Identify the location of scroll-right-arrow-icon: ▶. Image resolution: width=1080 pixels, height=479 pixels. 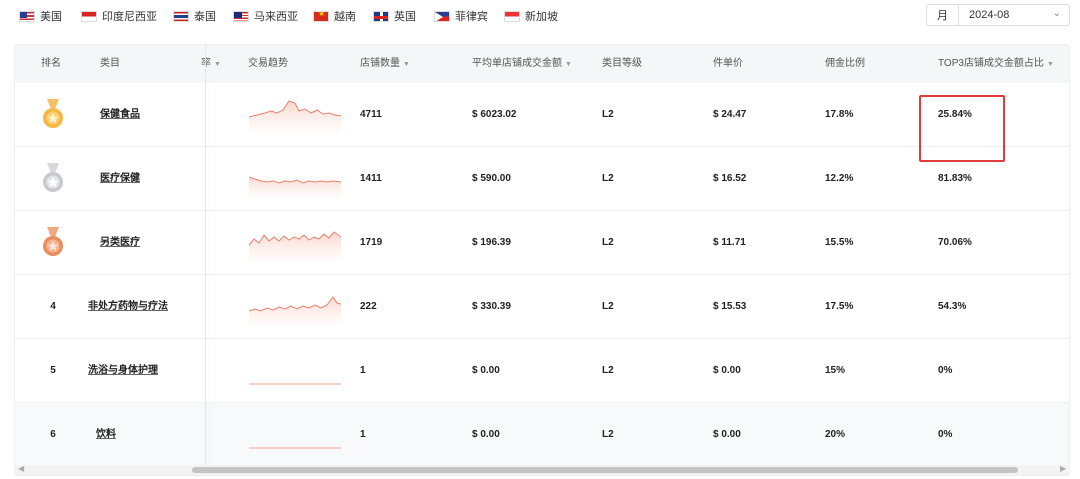
(1063, 468).